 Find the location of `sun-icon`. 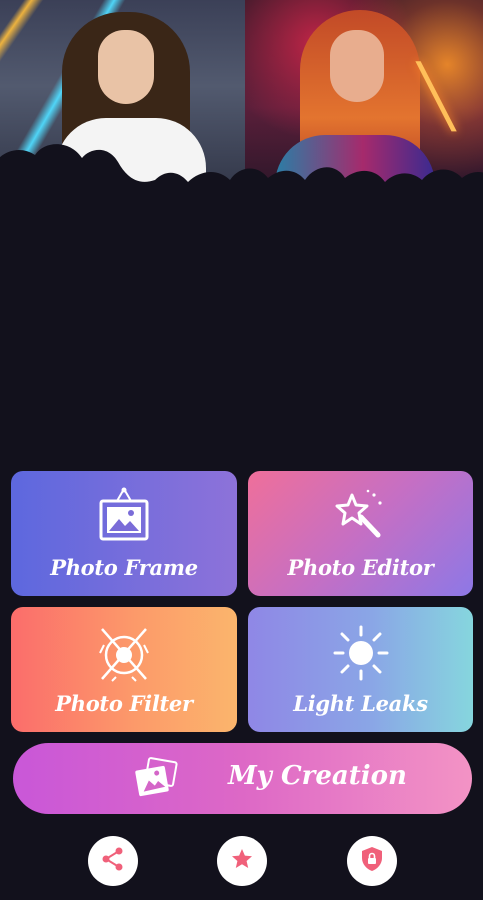

sun-icon is located at coordinates (361, 655).